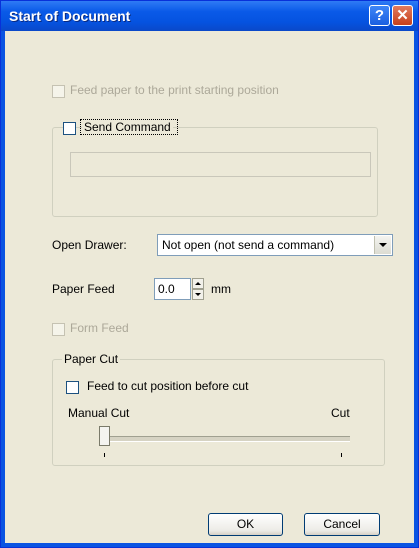 The height and width of the screenshot is (548, 419). I want to click on open-drawer-value: Not open (not send a command), so click(248, 245).